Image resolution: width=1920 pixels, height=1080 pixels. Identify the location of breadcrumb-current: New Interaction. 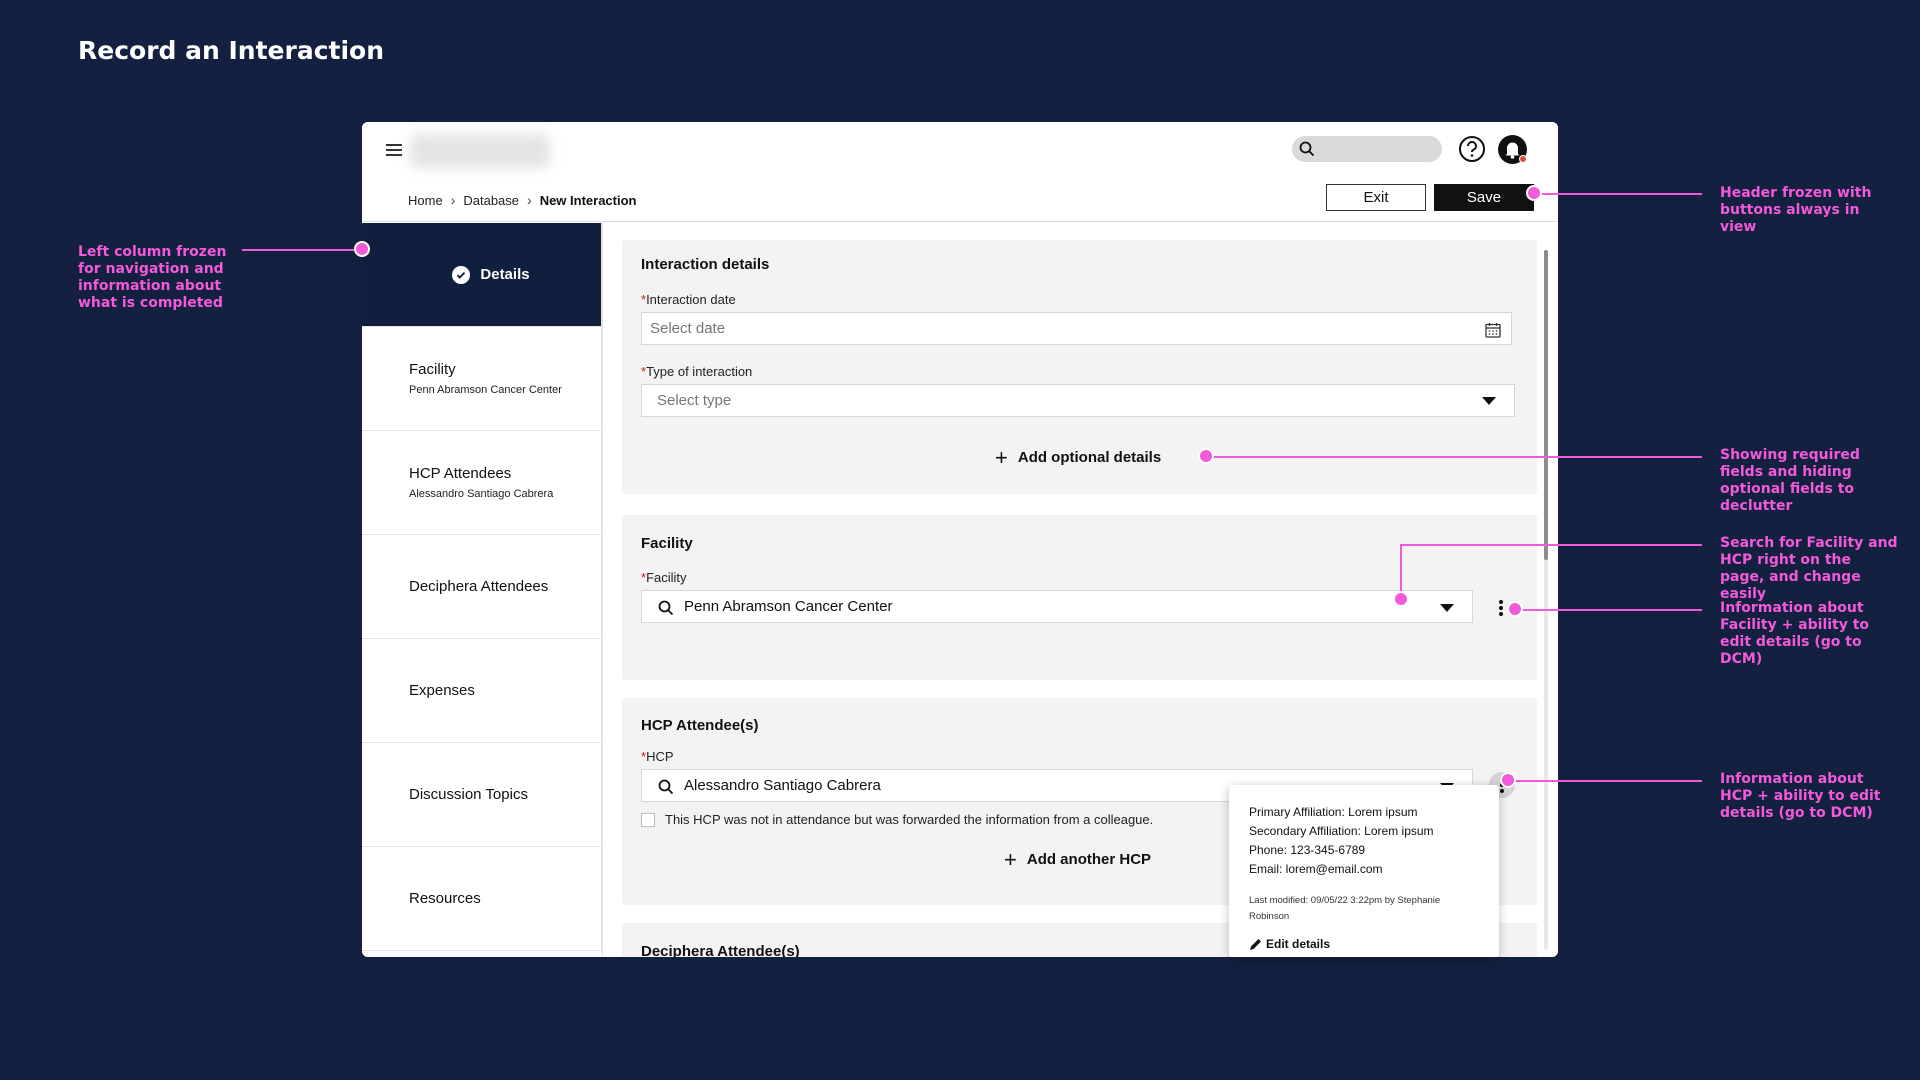
(588, 200).